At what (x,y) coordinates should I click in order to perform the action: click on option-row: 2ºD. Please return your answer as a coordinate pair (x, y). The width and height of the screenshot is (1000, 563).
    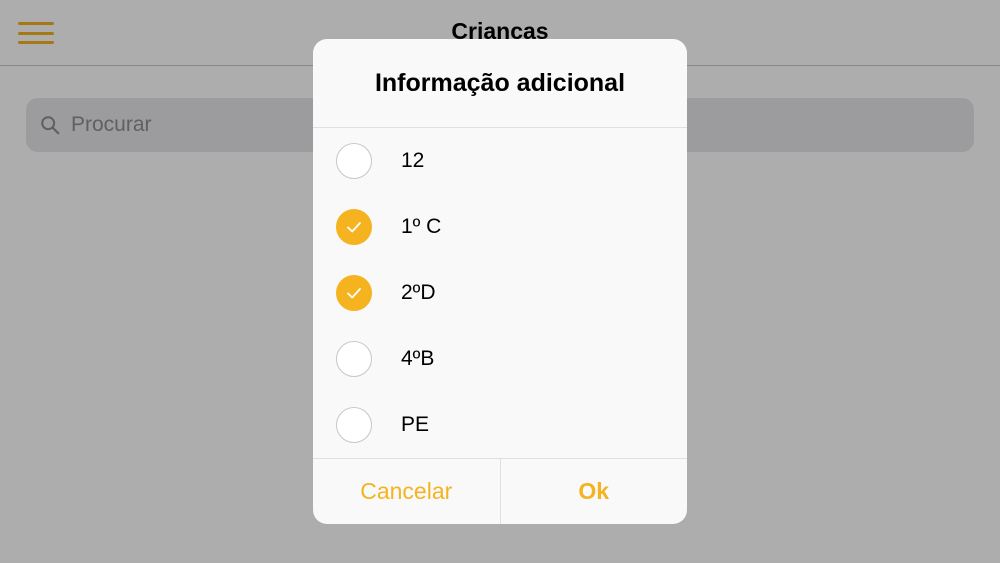
    Looking at the image, I should click on (500, 293).